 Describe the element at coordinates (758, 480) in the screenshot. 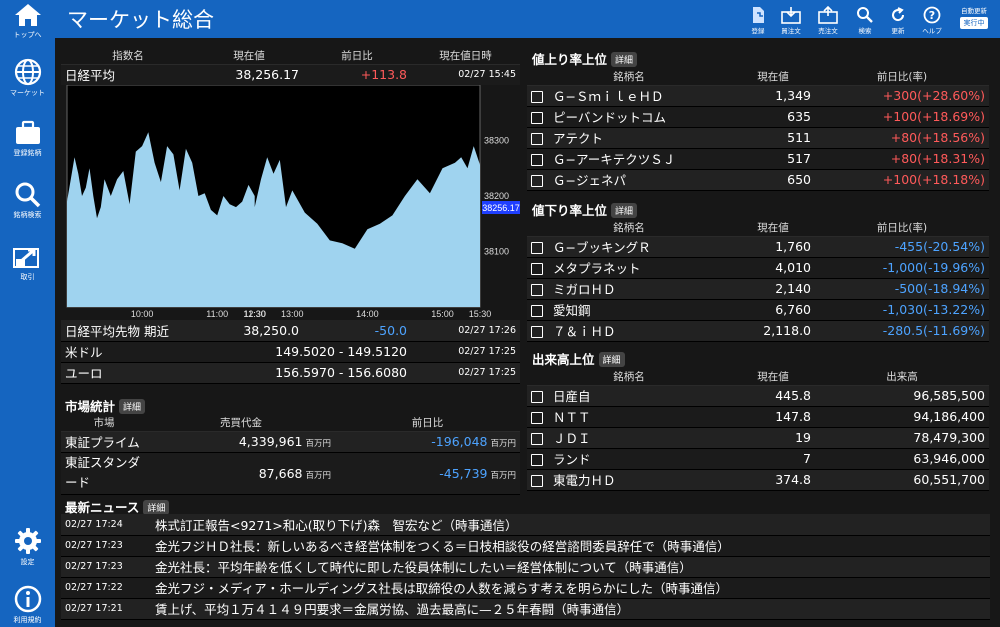

I see `table-row: 東電力ＨＤ 374.8 60,551,700` at that location.